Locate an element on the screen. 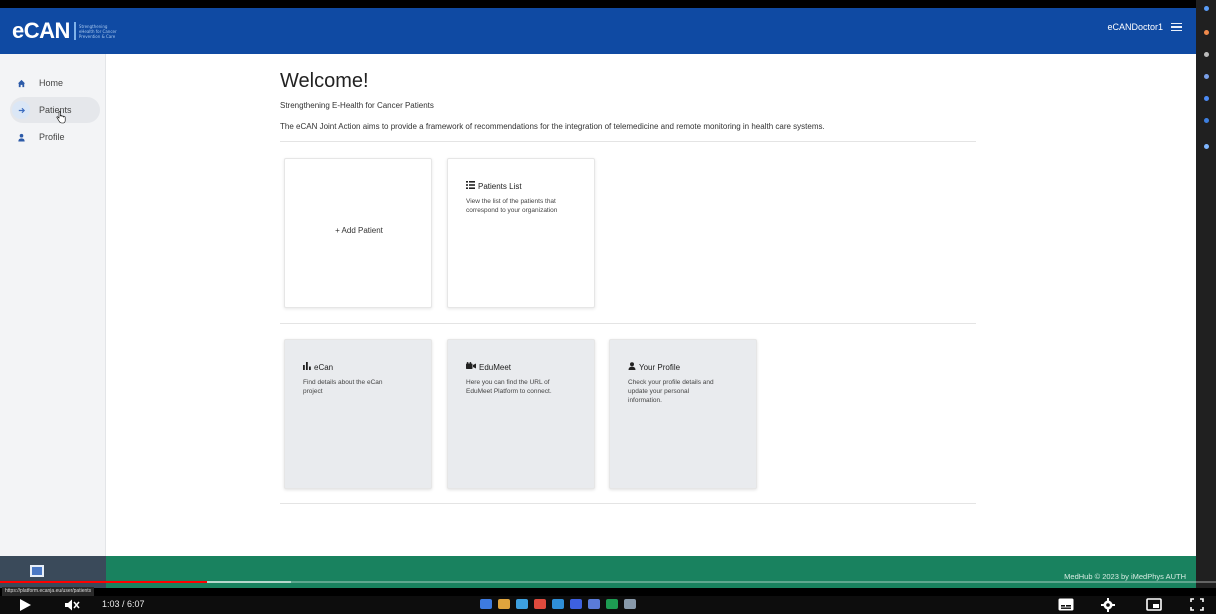  browser-extension-strip is located at coordinates (1206, 294).